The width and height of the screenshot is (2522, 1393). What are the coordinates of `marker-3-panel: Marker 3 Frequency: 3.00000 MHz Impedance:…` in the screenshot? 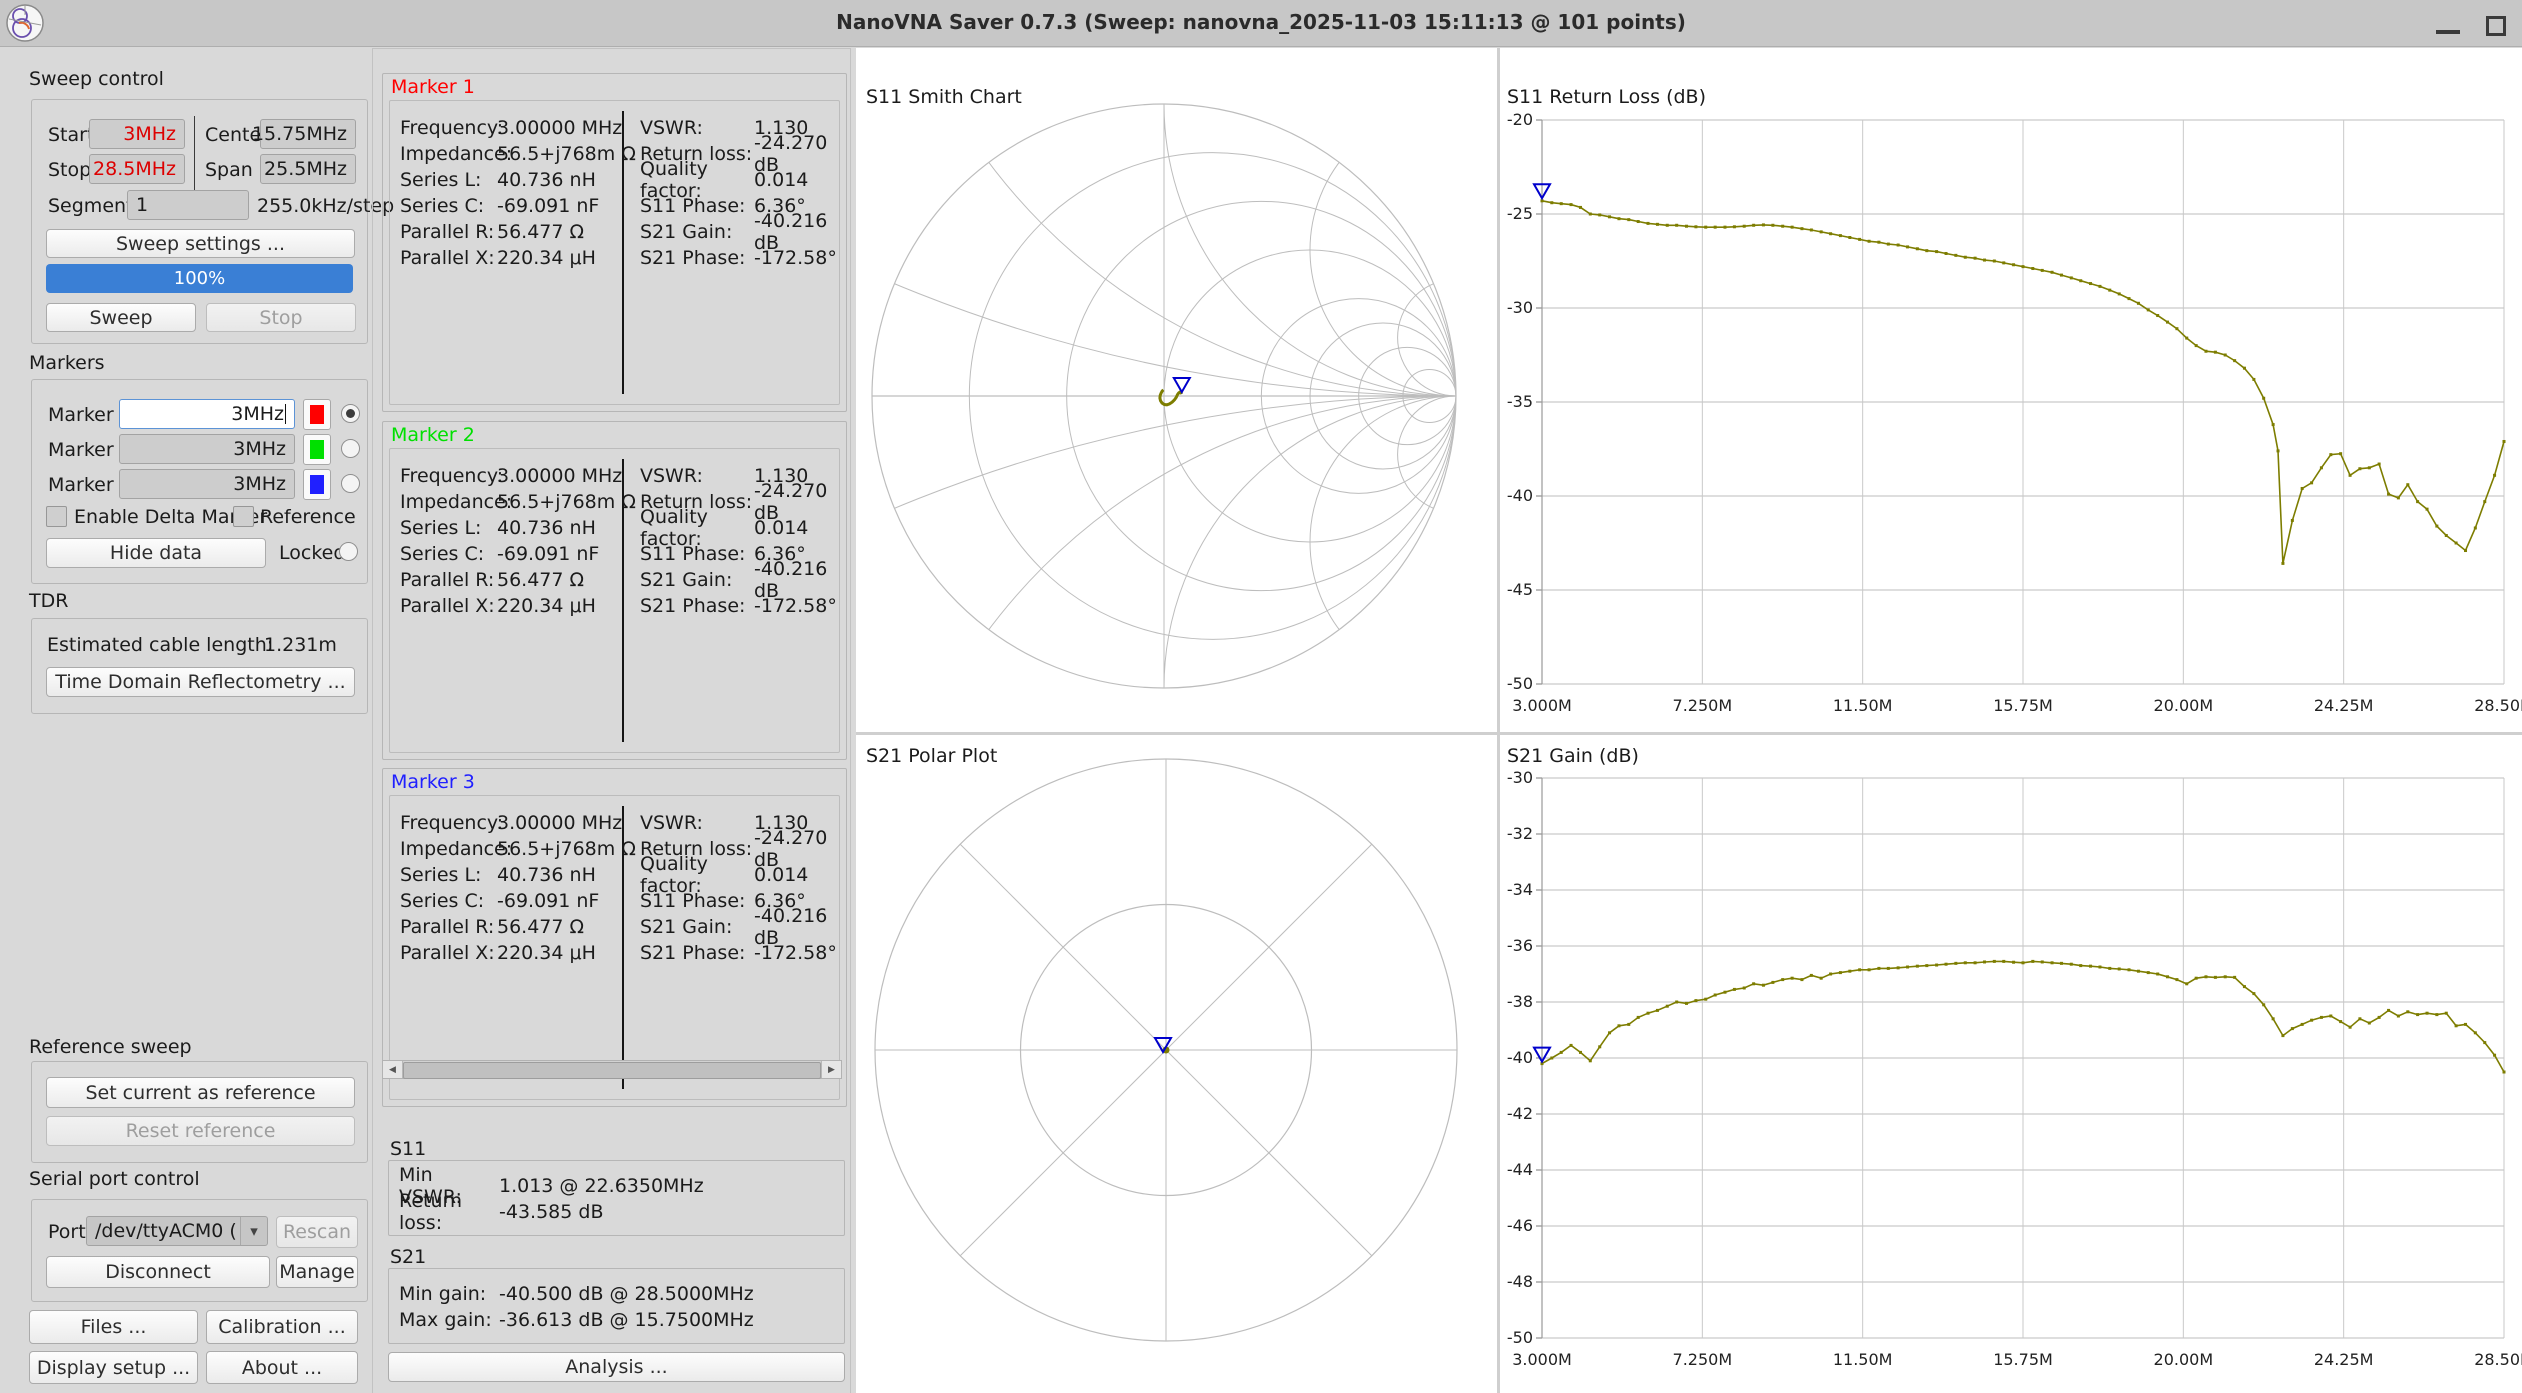 It's located at (614, 937).